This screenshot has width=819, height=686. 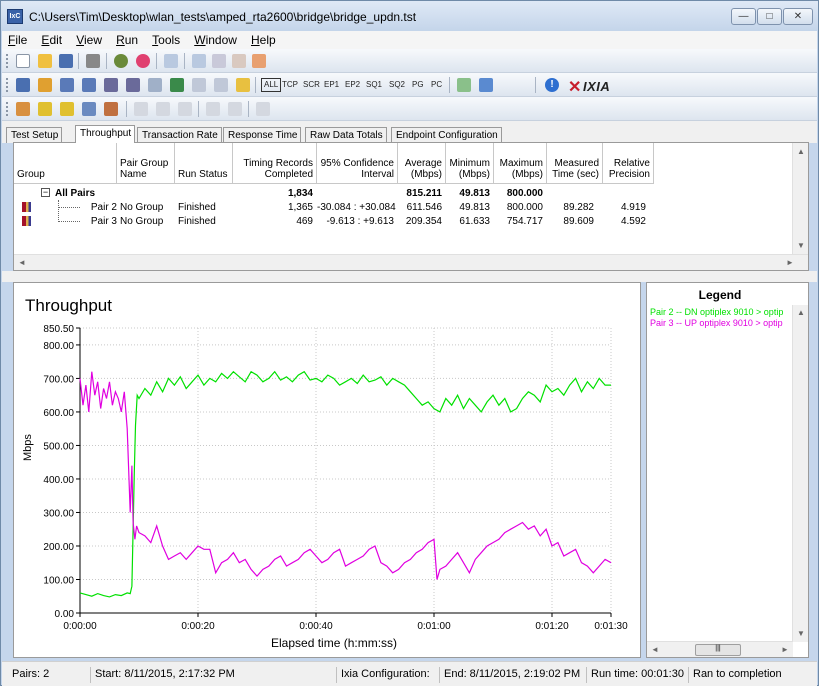 I want to click on export-icon, so click(x=486, y=85).